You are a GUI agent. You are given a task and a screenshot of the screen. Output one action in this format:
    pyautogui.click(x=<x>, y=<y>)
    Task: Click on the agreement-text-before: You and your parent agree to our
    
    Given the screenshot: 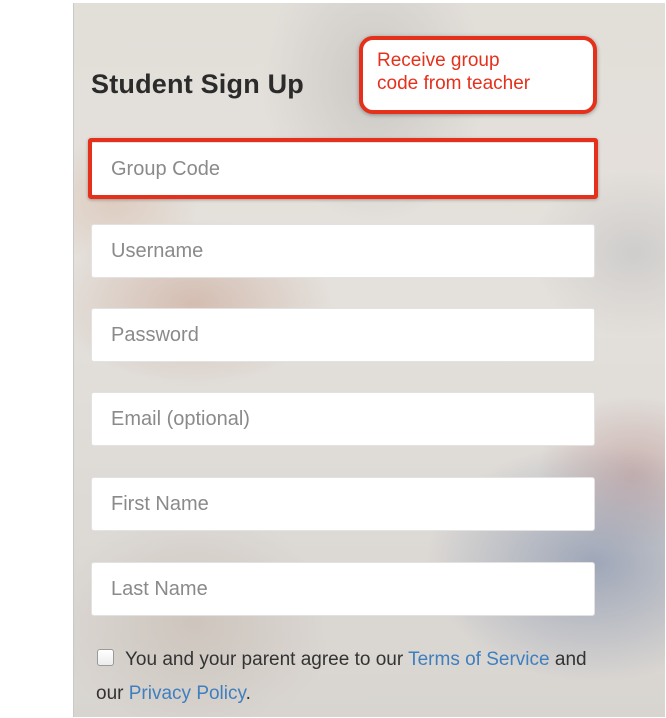 What is the action you would take?
    pyautogui.click(x=267, y=659)
    